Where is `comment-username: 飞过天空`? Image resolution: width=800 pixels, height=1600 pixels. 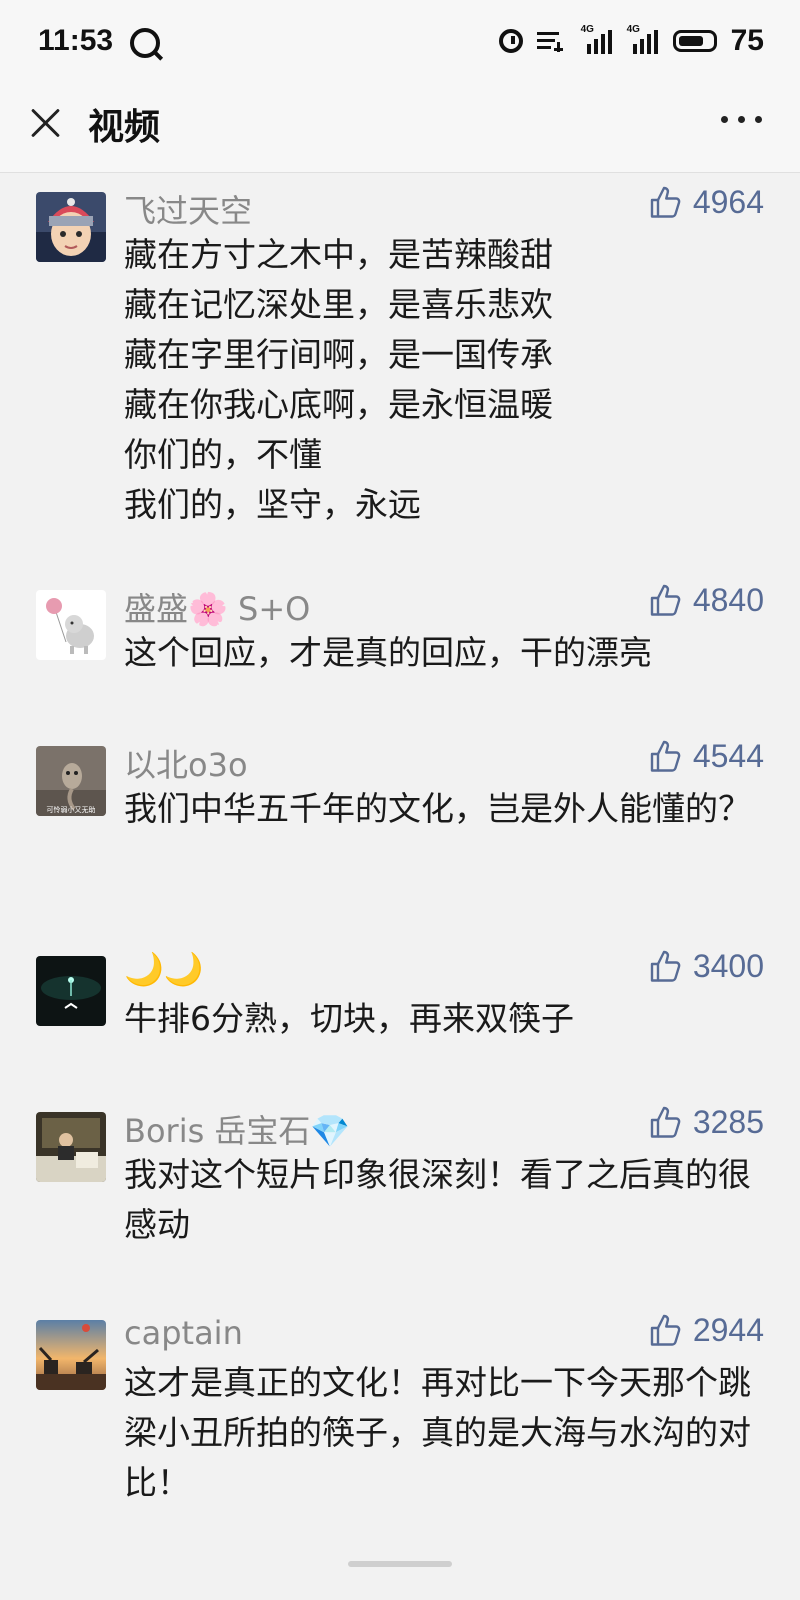 comment-username: 飞过天空 is located at coordinates (188, 209).